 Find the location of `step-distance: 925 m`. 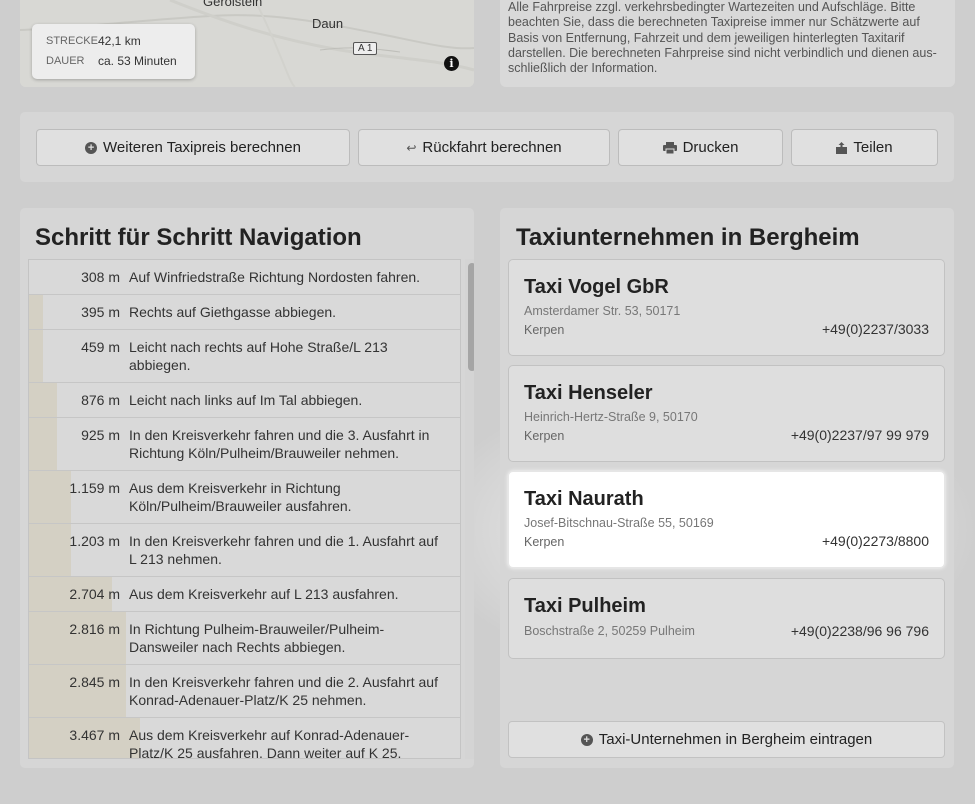

step-distance: 925 m is located at coordinates (100, 435).